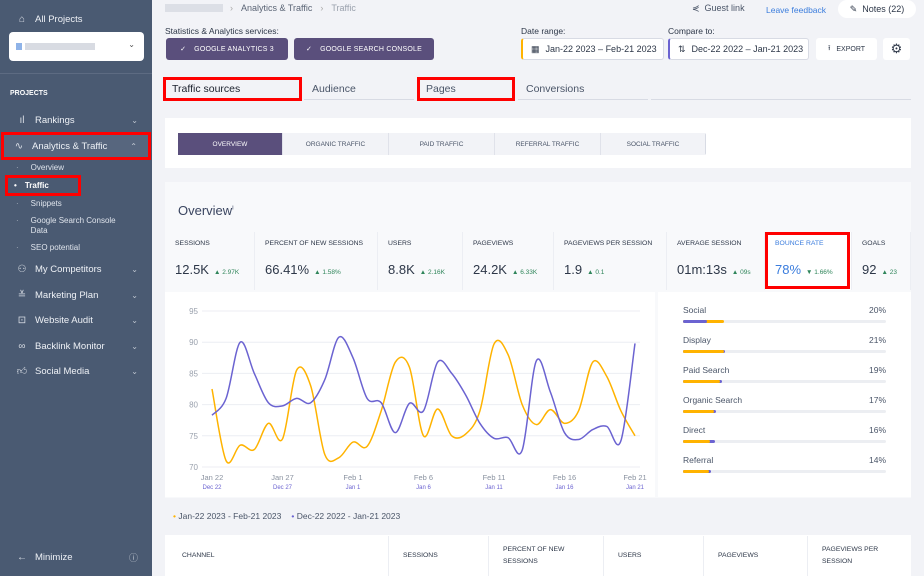 The height and width of the screenshot is (576, 924). What do you see at coordinates (877, 9) in the screenshot?
I see `notes-button: ✎ Notes (22)` at bounding box center [877, 9].